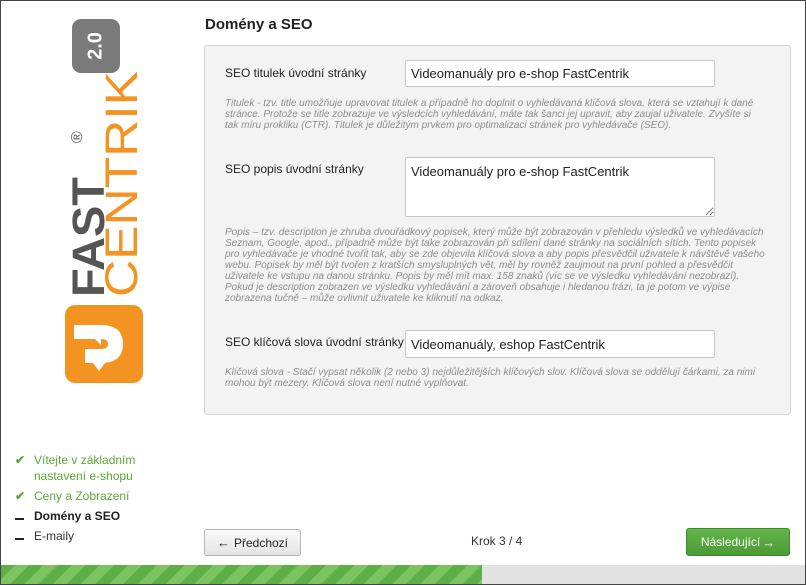  Describe the element at coordinates (294, 169) in the screenshot. I see `seo-description-label: SEO popis úvodní stránky` at that location.